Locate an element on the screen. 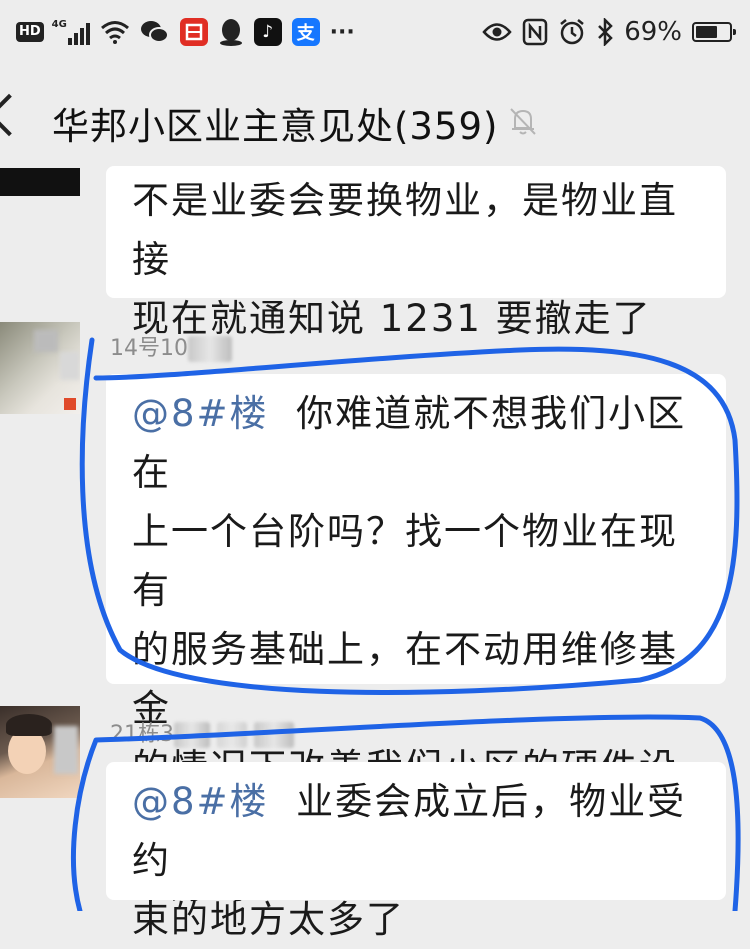 This screenshot has width=750, height=949. message-line: 上一个台阶吗？找一个物业在现有 is located at coordinates (405, 561).